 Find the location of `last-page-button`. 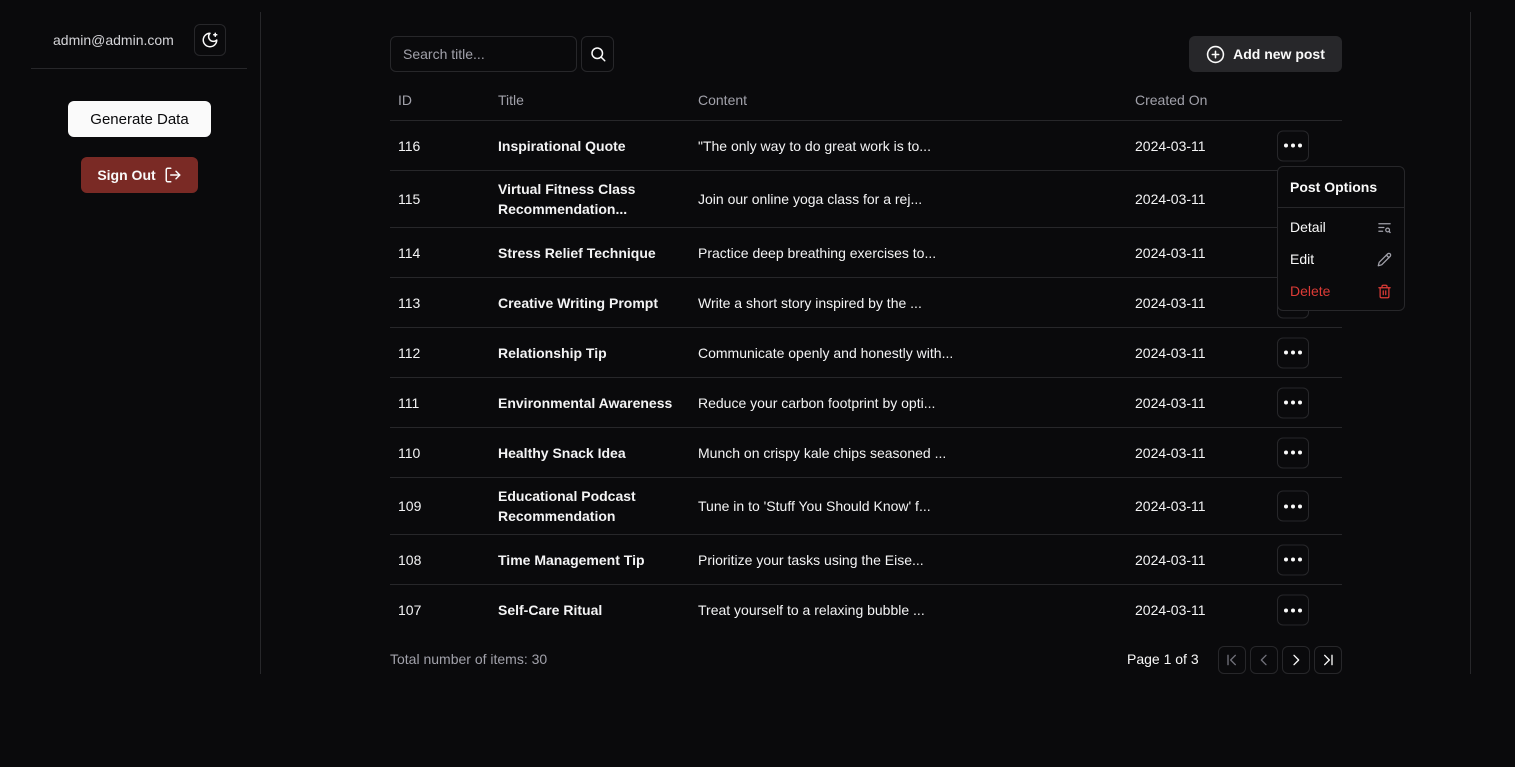

last-page-button is located at coordinates (1328, 660).